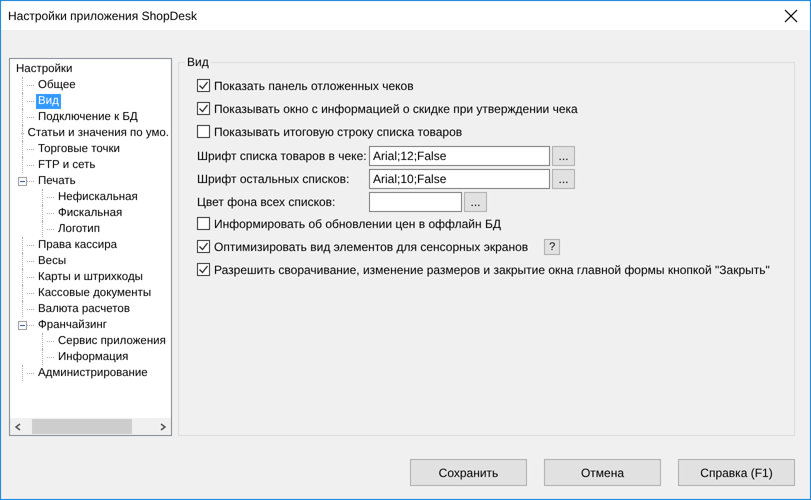 This screenshot has width=811, height=500. I want to click on close-icon, so click(791, 15).